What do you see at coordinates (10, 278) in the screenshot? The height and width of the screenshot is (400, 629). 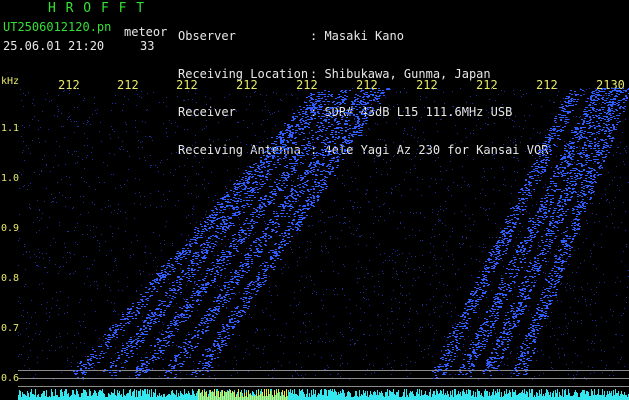 I see `y-tick: 0.8` at bounding box center [10, 278].